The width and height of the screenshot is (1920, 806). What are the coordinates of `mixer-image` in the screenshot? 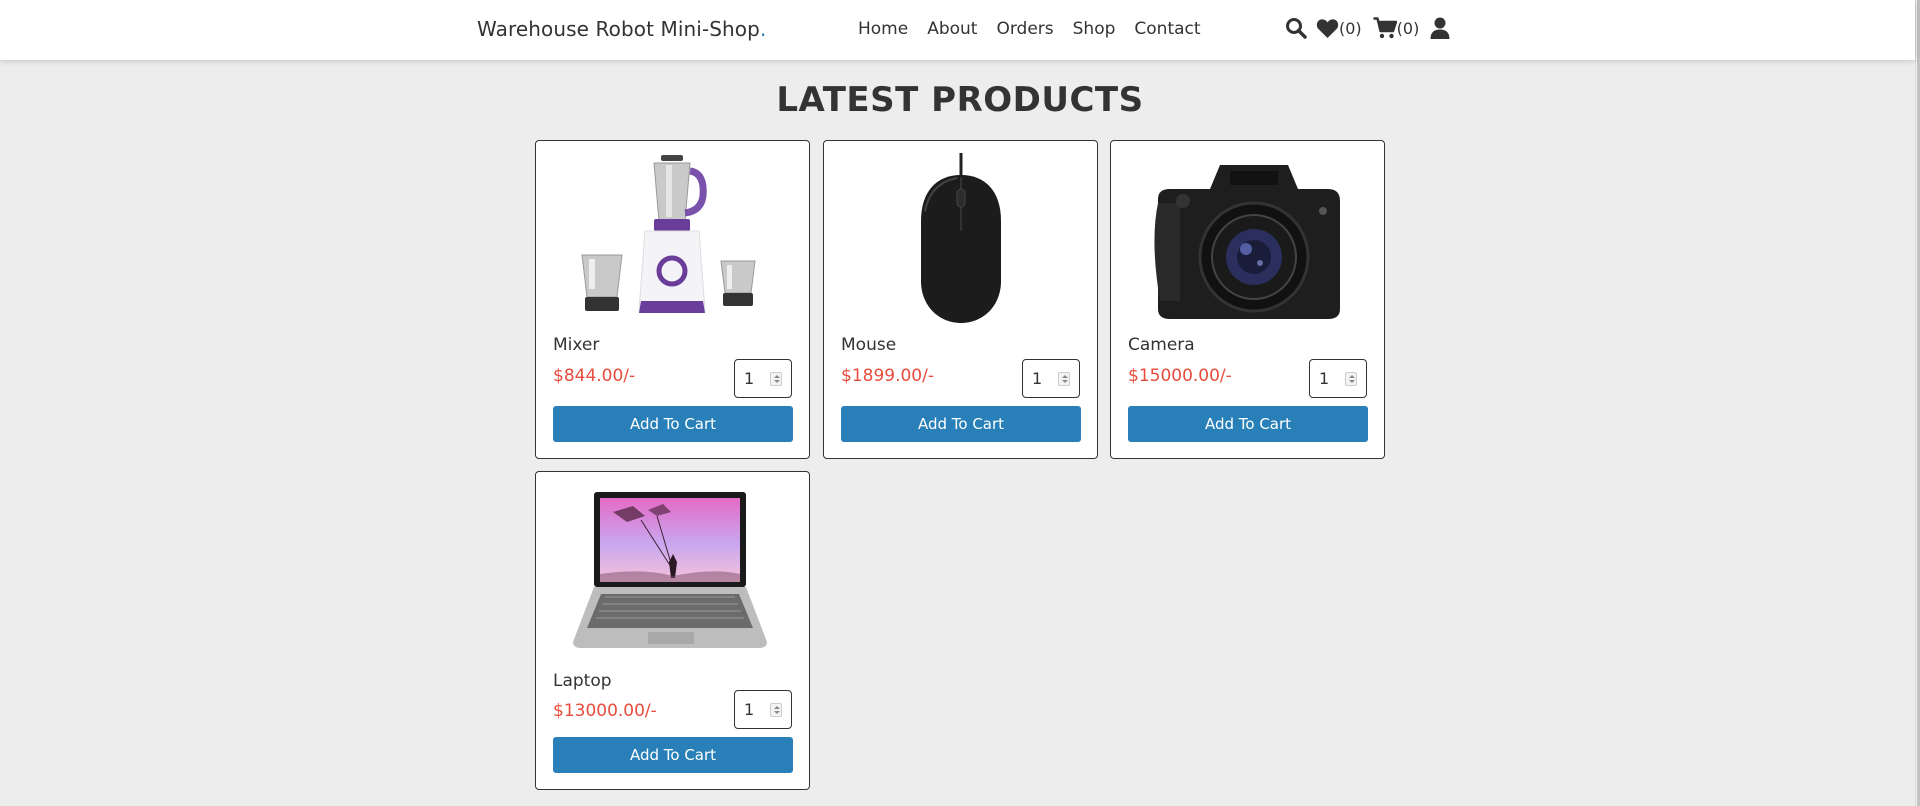 It's located at (673, 238).